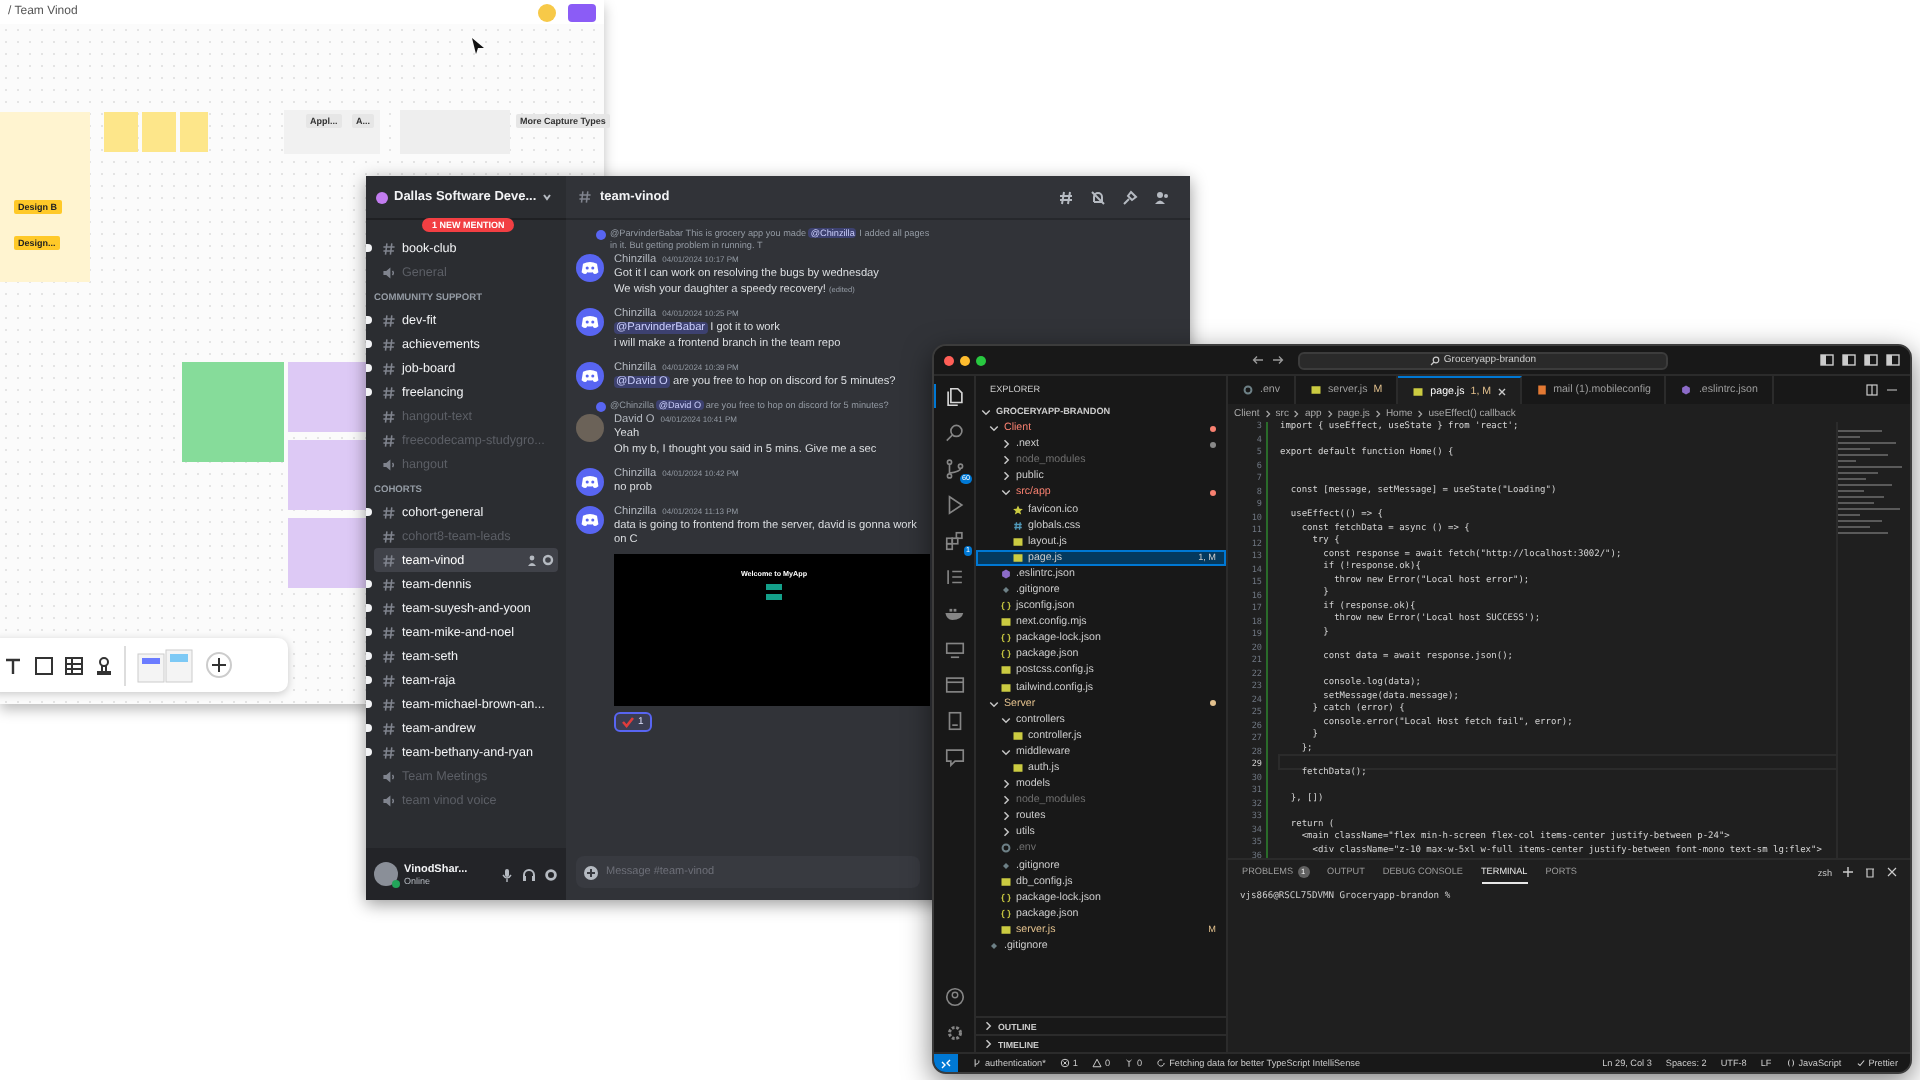 Image resolution: width=1920 pixels, height=1080 pixels. Describe the element at coordinates (955, 648) in the screenshot. I see `monitor-icon` at that location.